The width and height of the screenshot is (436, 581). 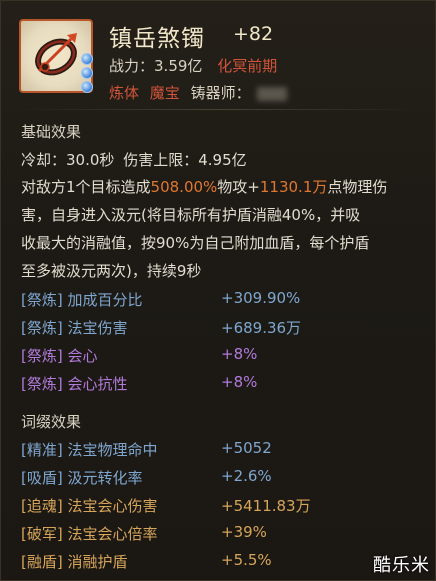 I want to click on item-icon-frame, so click(x=56, y=56).